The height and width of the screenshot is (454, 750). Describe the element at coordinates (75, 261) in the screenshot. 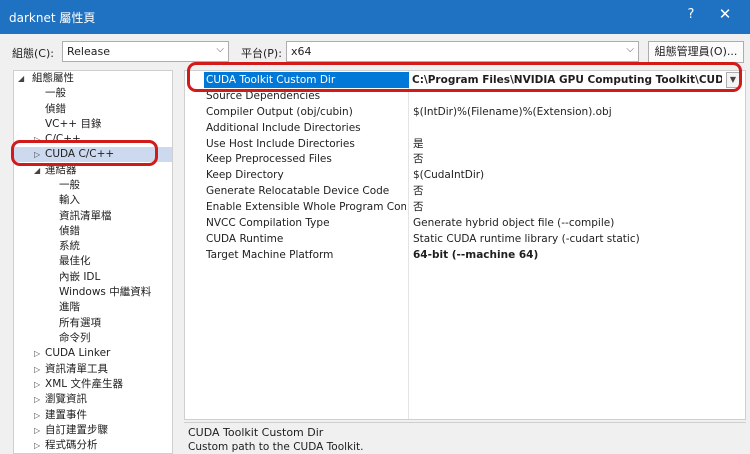

I see `tree-item-label: 最佳化` at that location.